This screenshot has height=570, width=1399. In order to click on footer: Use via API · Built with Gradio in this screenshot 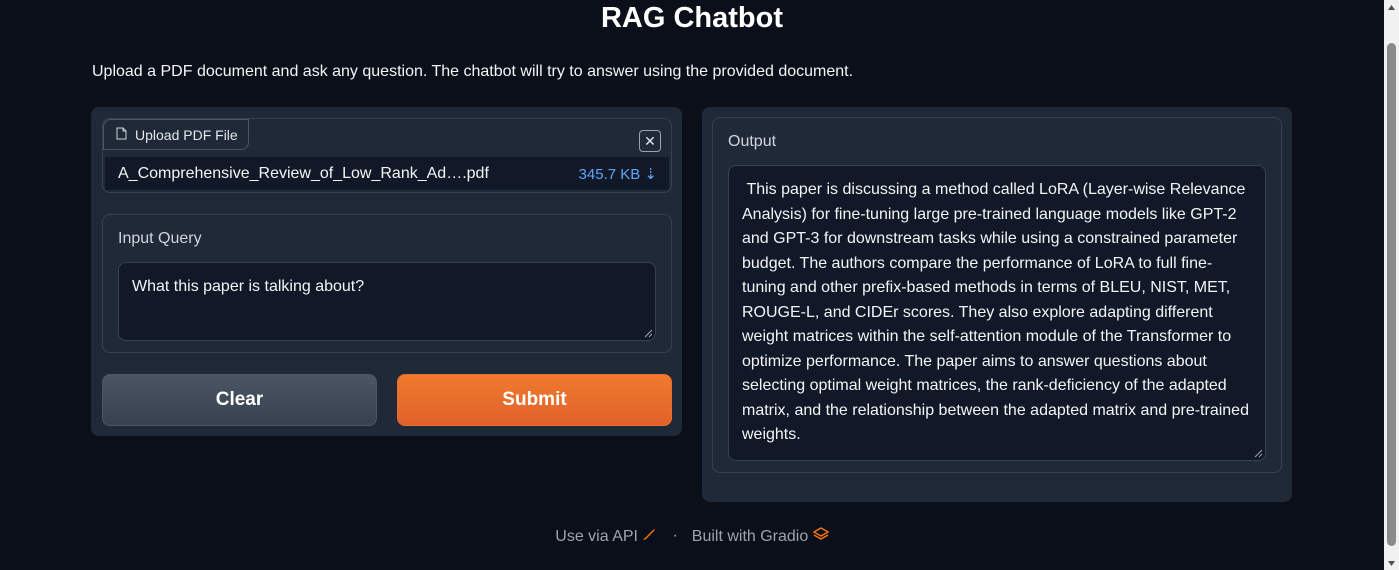, I will do `click(692, 536)`.